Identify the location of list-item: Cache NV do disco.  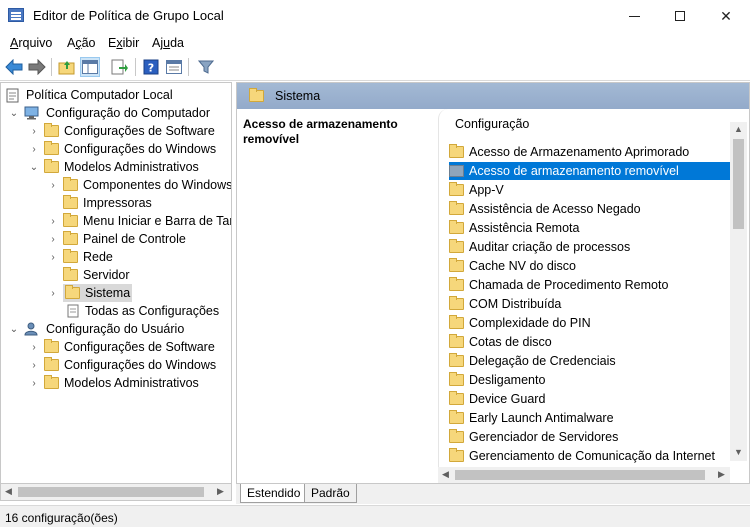
(590, 266).